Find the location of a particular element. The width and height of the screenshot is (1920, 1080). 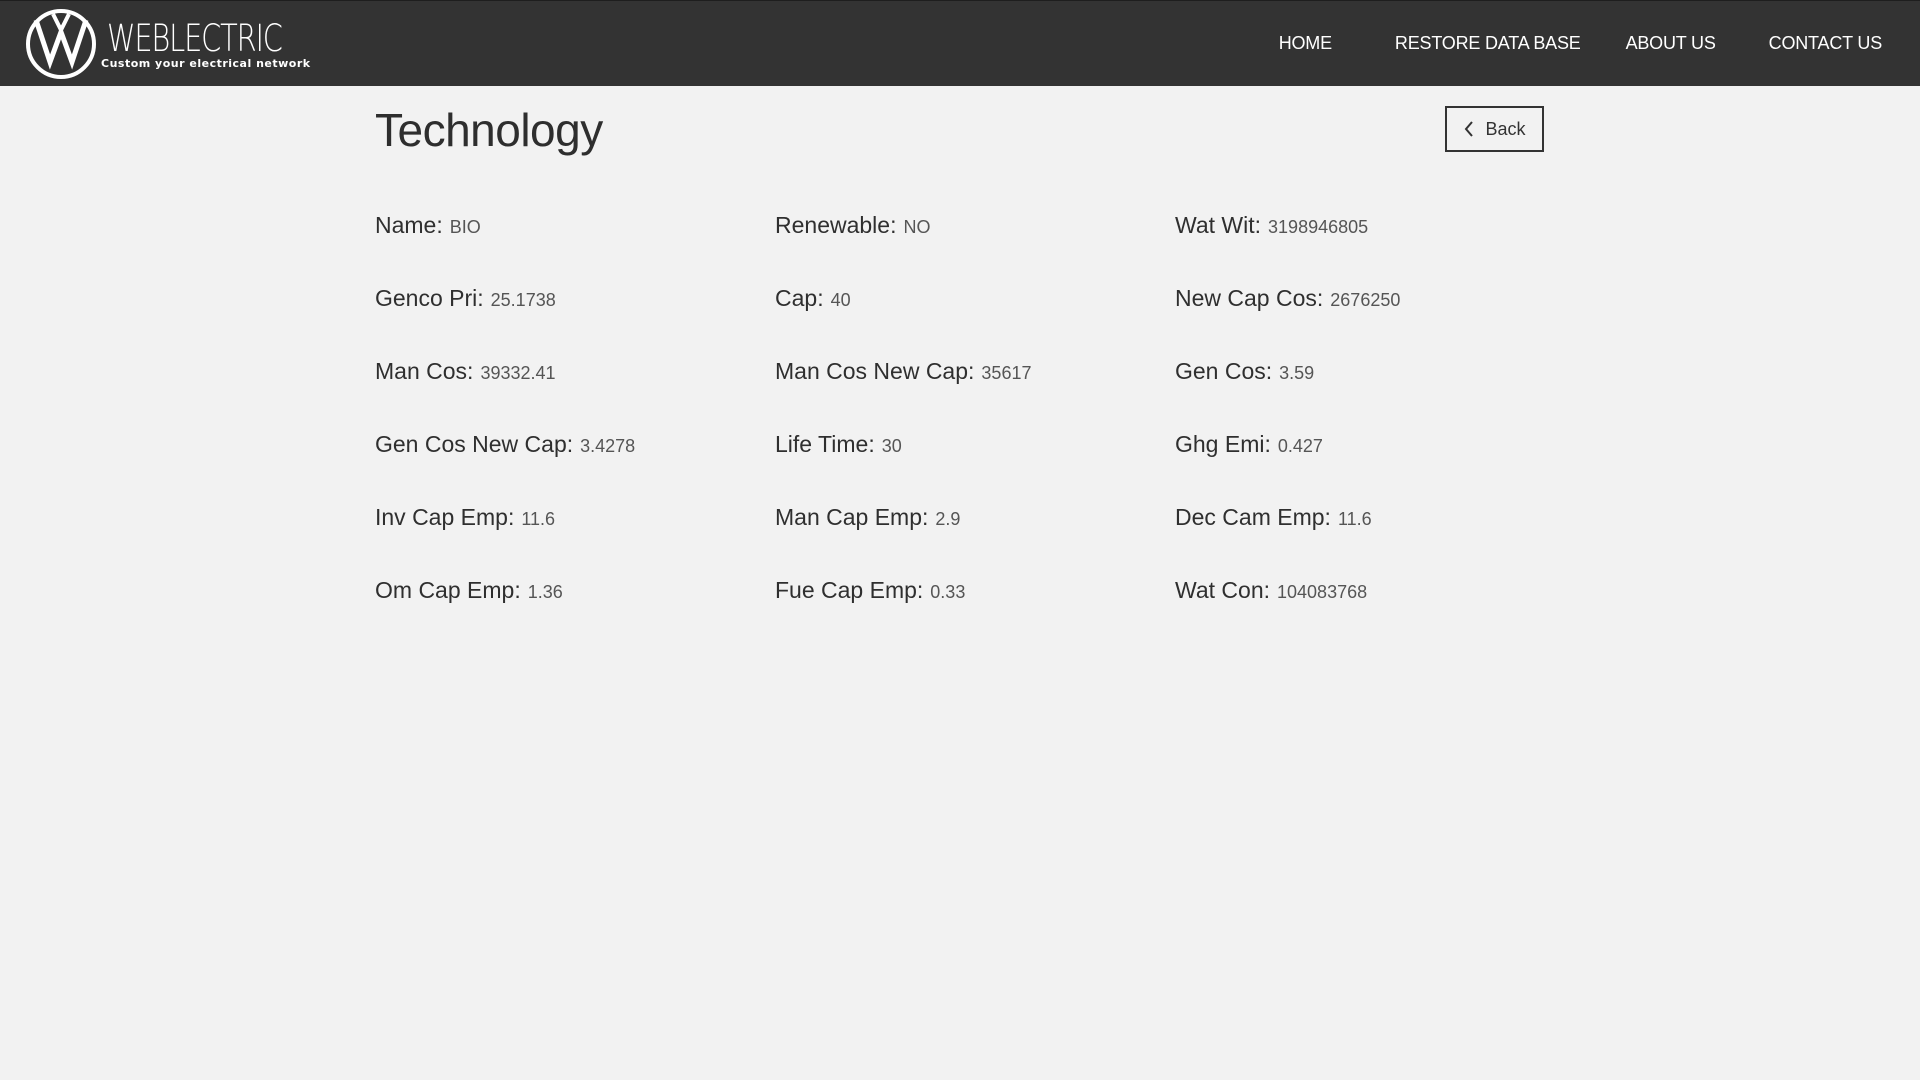

field-value: 104083768 is located at coordinates (1322, 592).